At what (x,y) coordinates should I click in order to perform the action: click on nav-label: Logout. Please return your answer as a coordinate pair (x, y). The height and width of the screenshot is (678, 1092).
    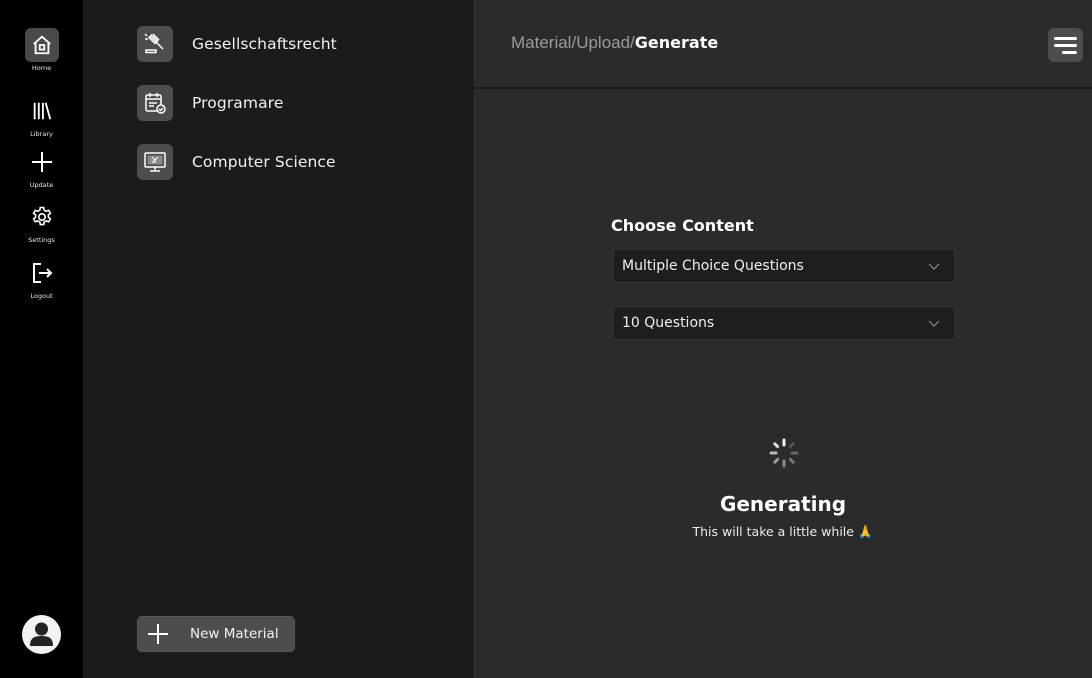
    Looking at the image, I should click on (41, 296).